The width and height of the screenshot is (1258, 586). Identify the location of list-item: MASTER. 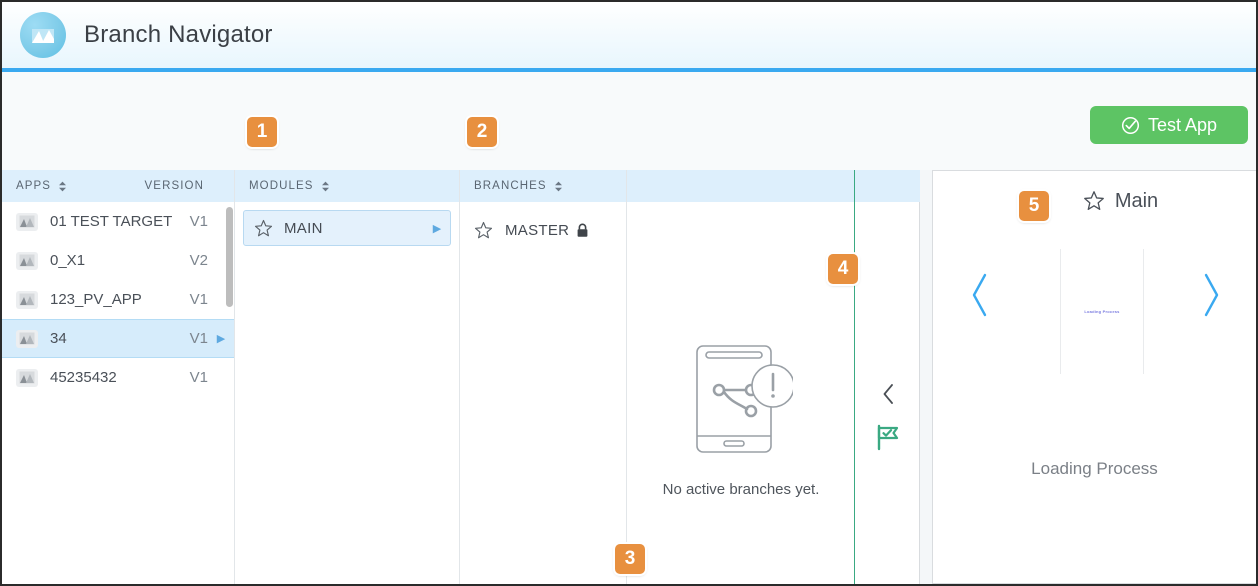
(543, 230).